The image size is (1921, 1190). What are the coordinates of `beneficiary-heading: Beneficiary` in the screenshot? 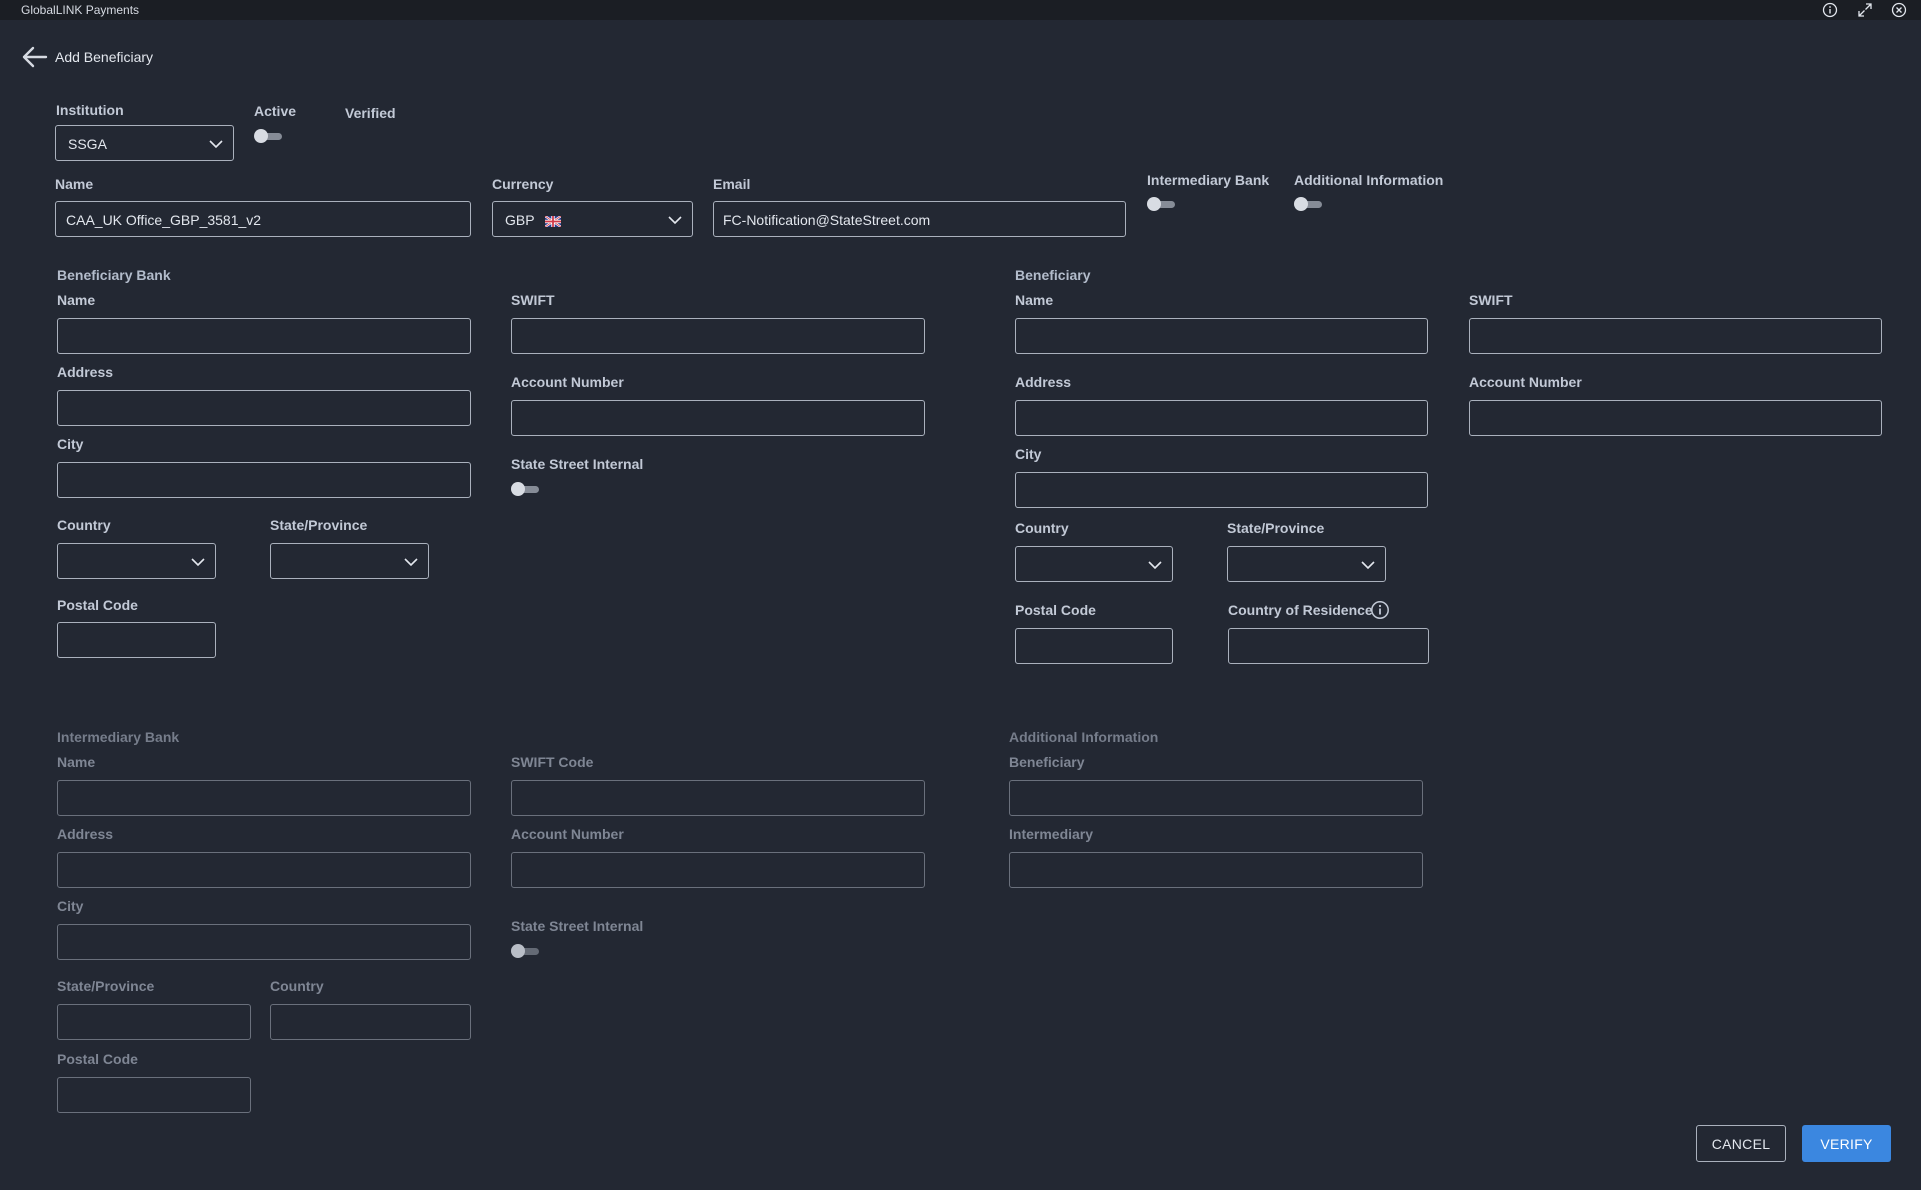 It's located at (1053, 275).